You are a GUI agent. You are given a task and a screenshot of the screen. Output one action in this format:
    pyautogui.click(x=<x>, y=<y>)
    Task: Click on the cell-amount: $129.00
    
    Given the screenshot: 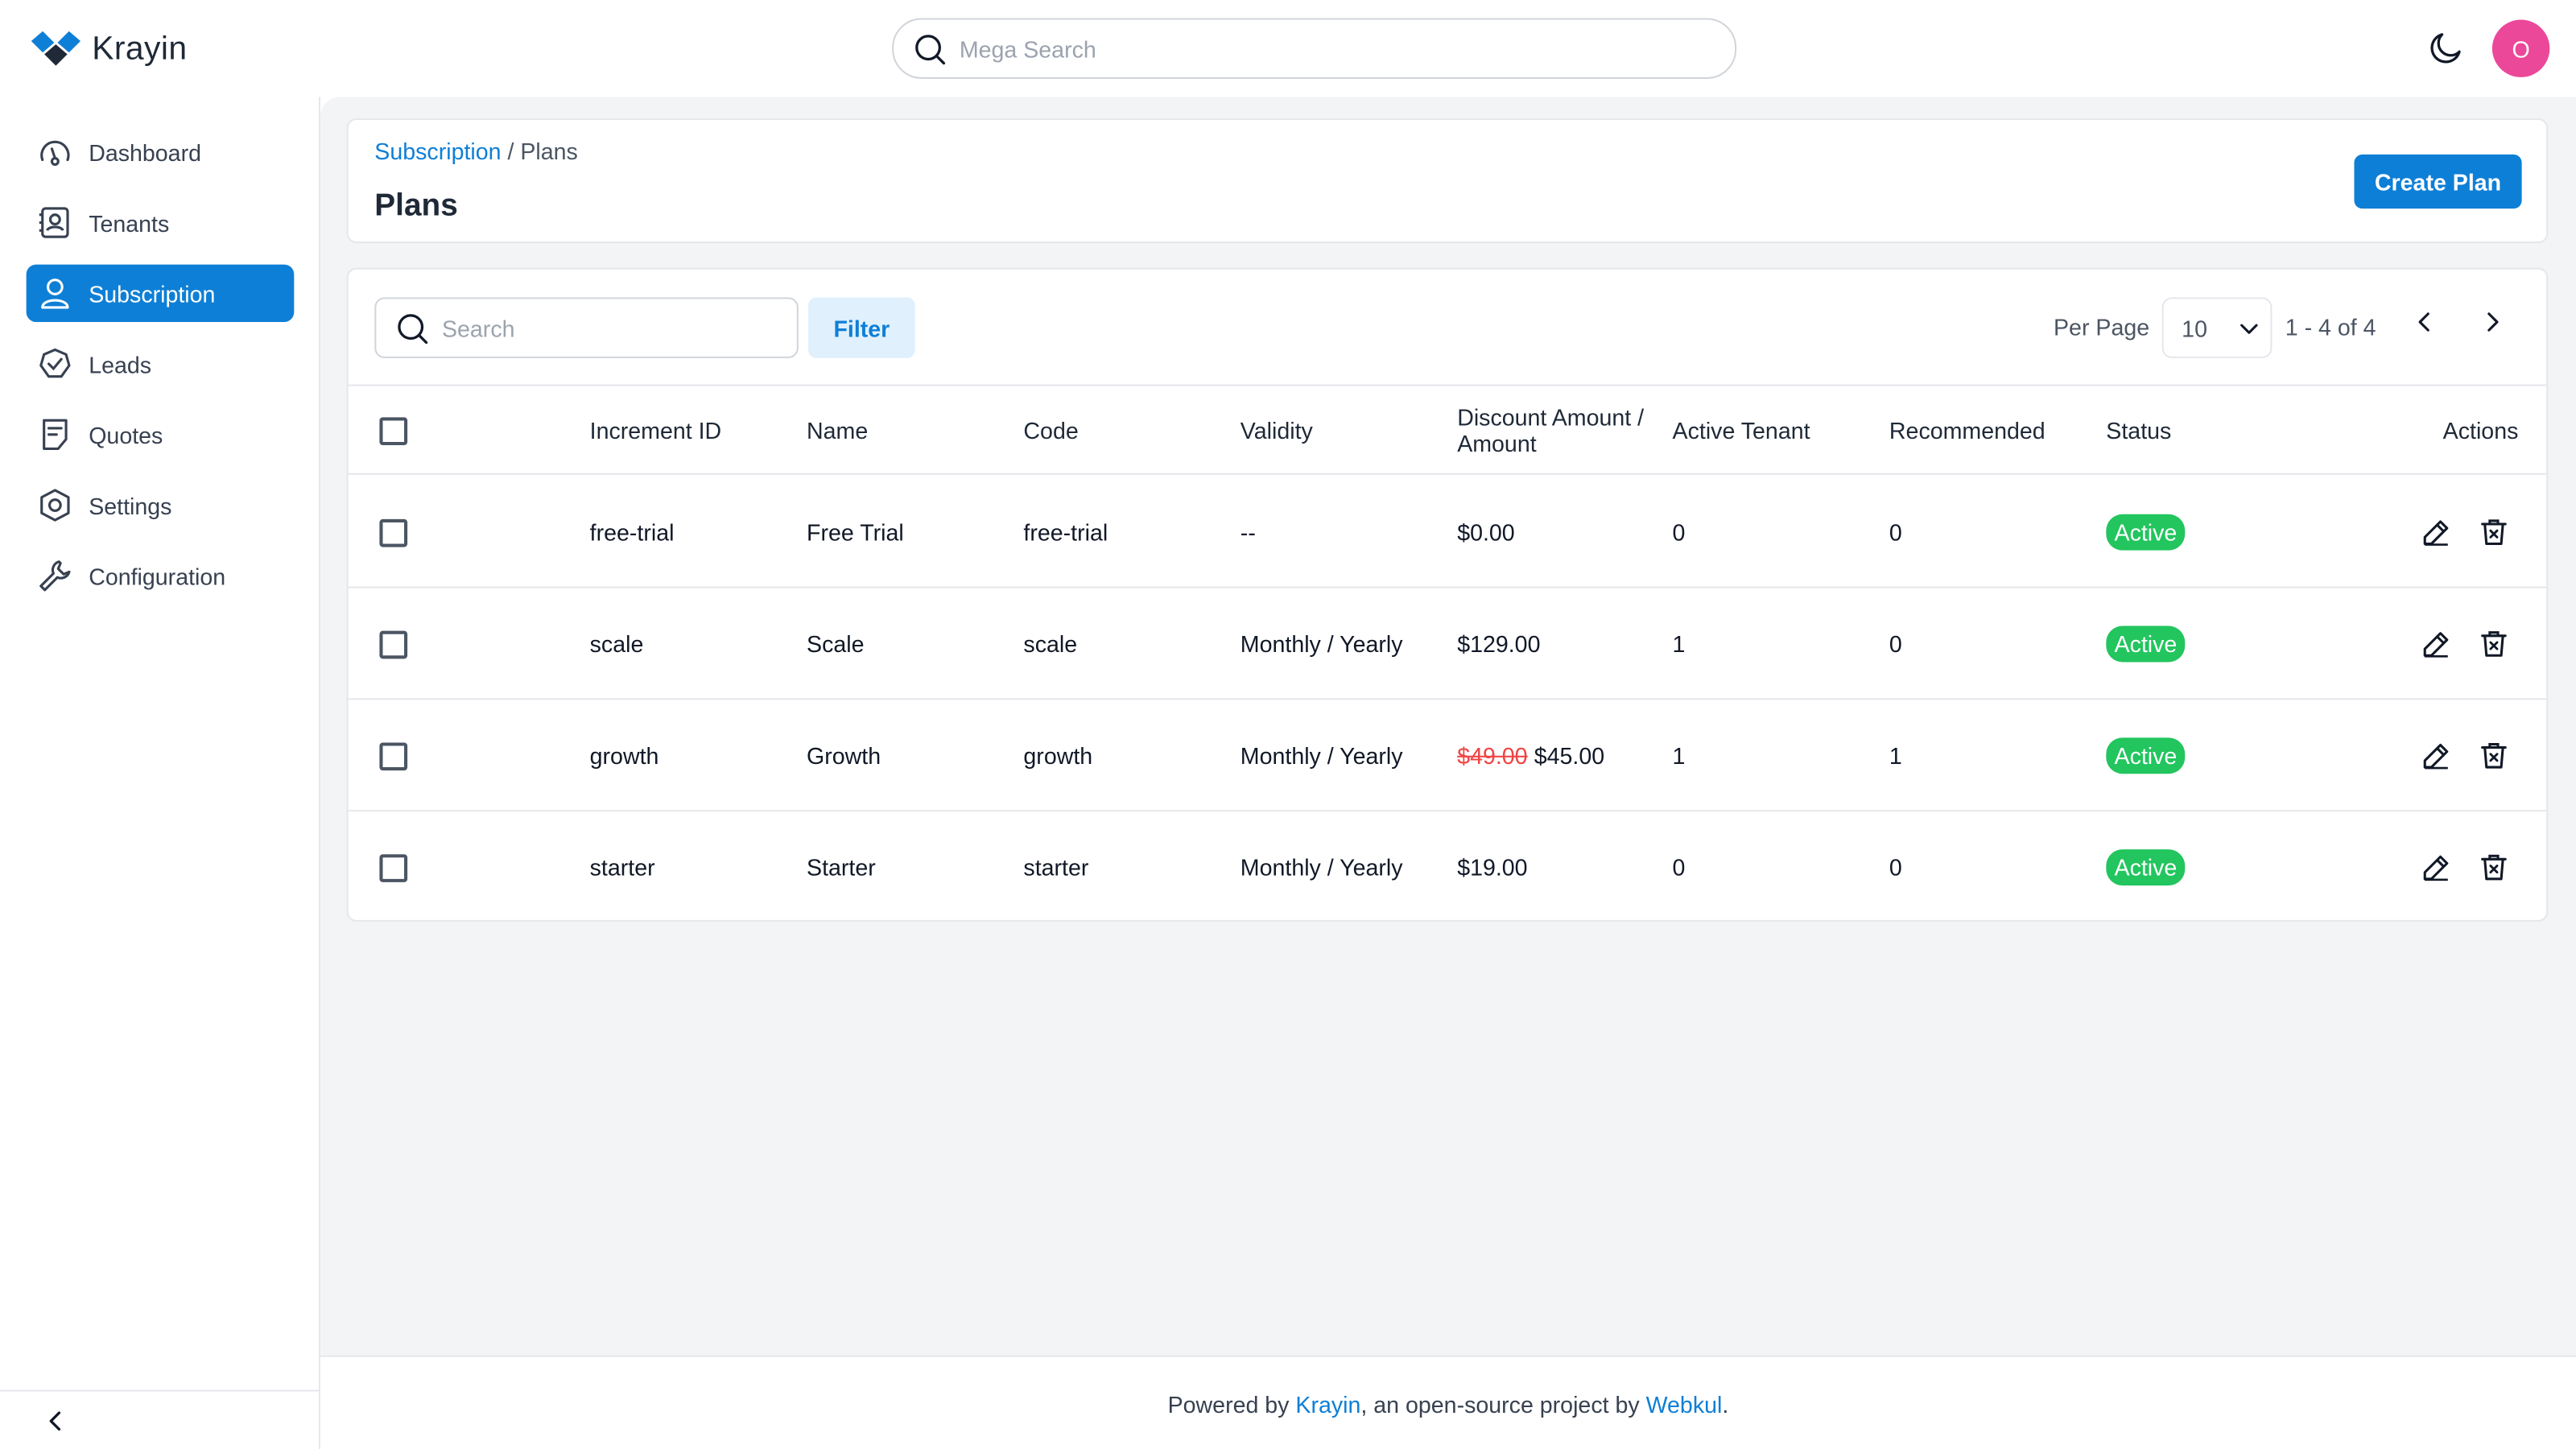 What is the action you would take?
    pyautogui.click(x=1498, y=644)
    